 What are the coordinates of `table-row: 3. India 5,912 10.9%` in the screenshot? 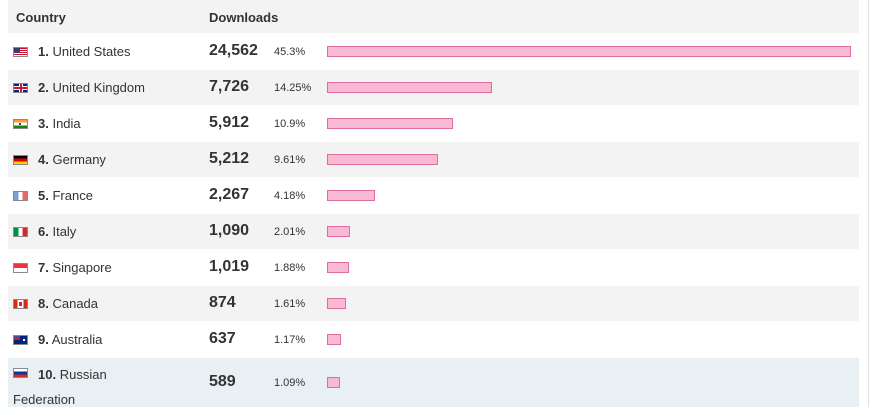 It's located at (433, 123).